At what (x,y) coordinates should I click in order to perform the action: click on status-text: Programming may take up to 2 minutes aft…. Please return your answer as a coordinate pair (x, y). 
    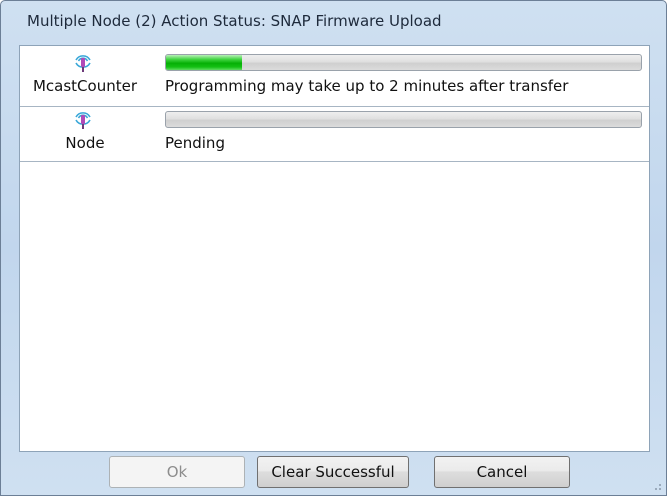
    Looking at the image, I should click on (367, 86).